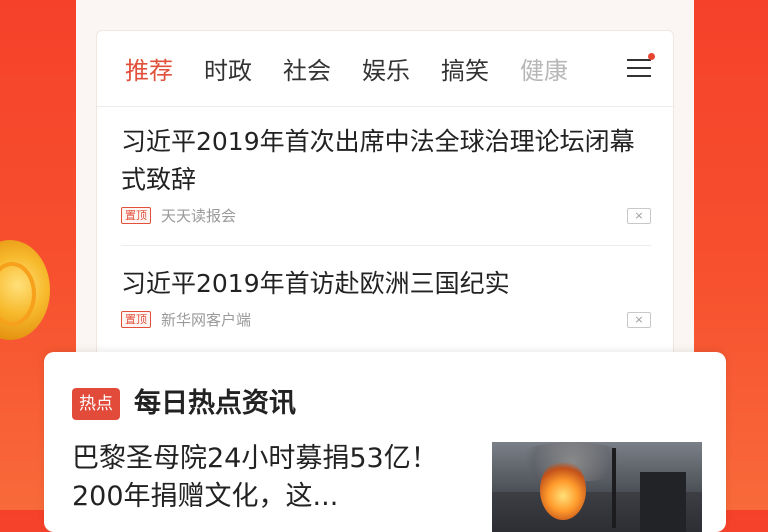 The height and width of the screenshot is (532, 768). What do you see at coordinates (386, 284) in the screenshot?
I see `news-title: 习近平2019年首访赴欧洲三国纪实` at bounding box center [386, 284].